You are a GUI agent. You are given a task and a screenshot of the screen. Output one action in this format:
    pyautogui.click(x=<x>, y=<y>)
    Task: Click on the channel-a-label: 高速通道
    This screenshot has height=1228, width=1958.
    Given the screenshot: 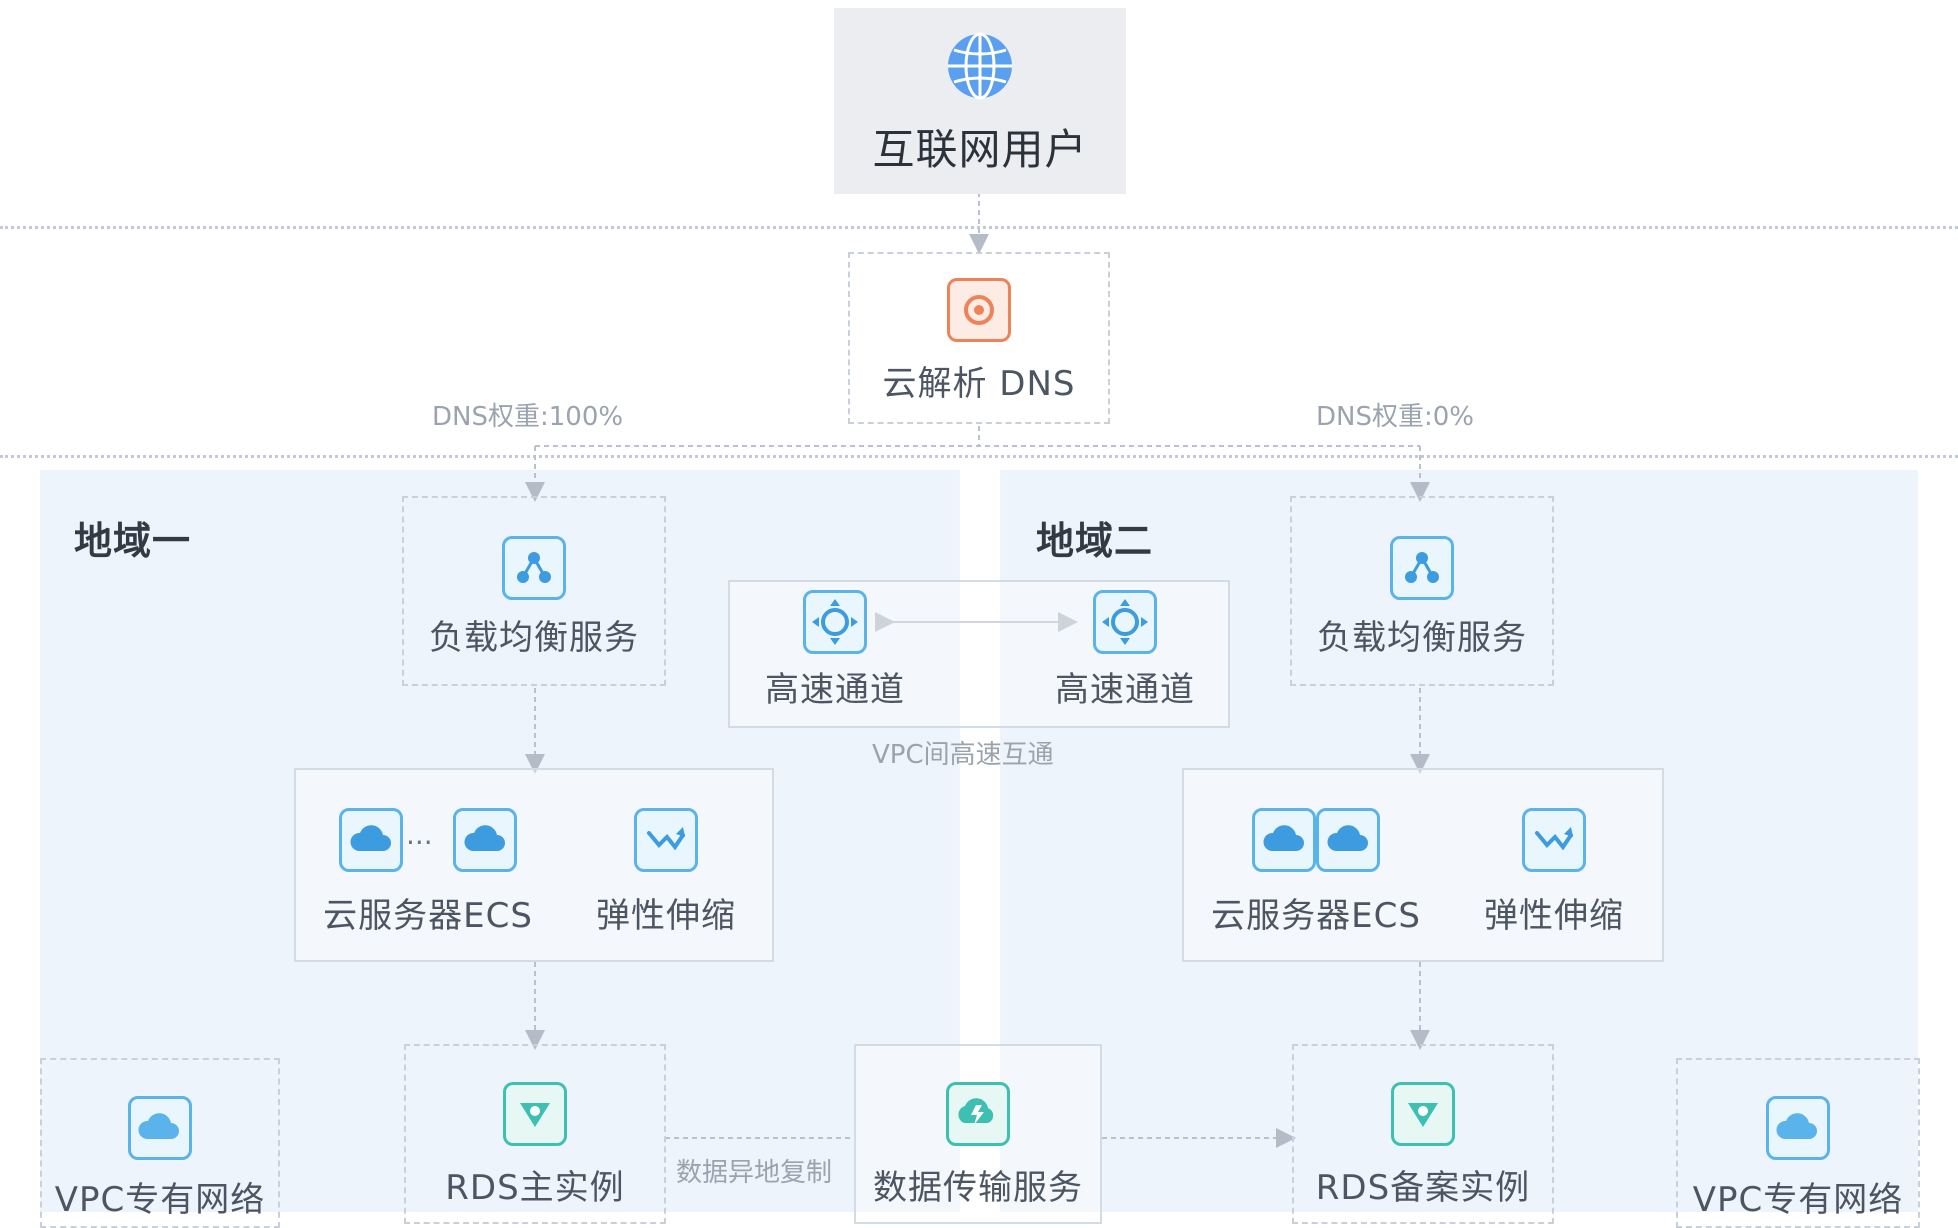 What is the action you would take?
    pyautogui.click(x=835, y=690)
    